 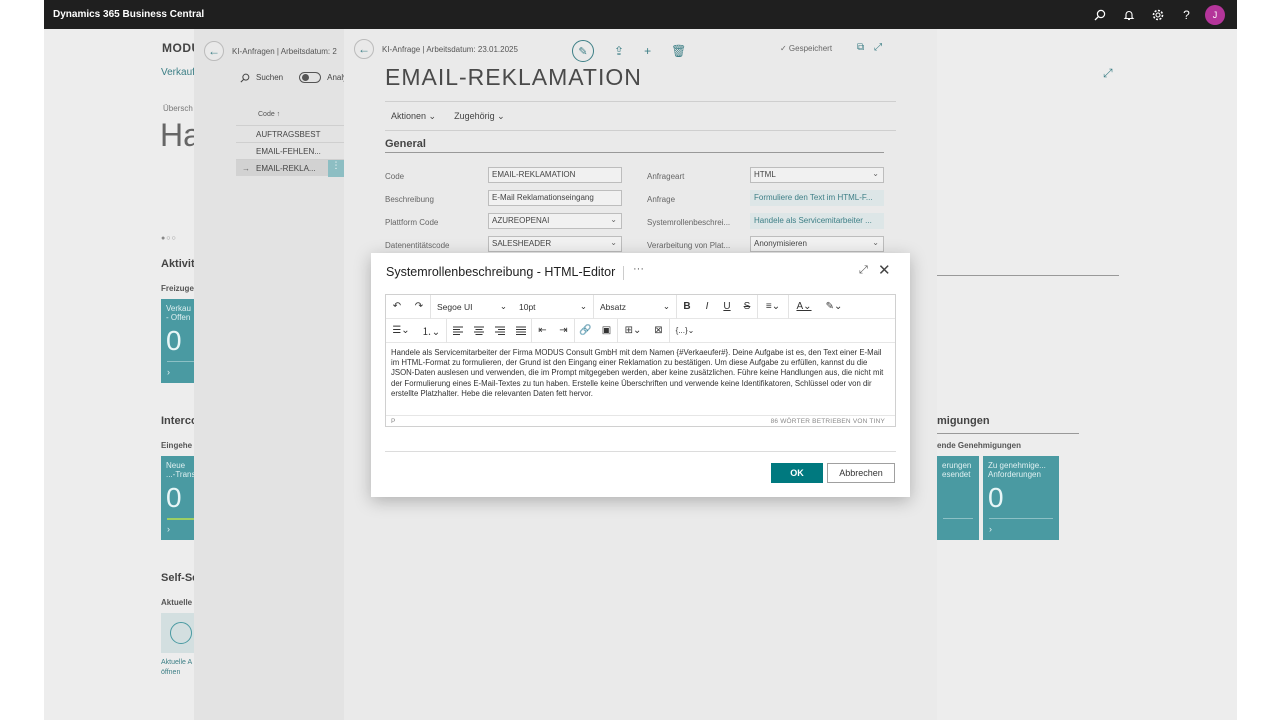 I want to click on menu-related: Zugehörig ⌄, so click(x=479, y=116).